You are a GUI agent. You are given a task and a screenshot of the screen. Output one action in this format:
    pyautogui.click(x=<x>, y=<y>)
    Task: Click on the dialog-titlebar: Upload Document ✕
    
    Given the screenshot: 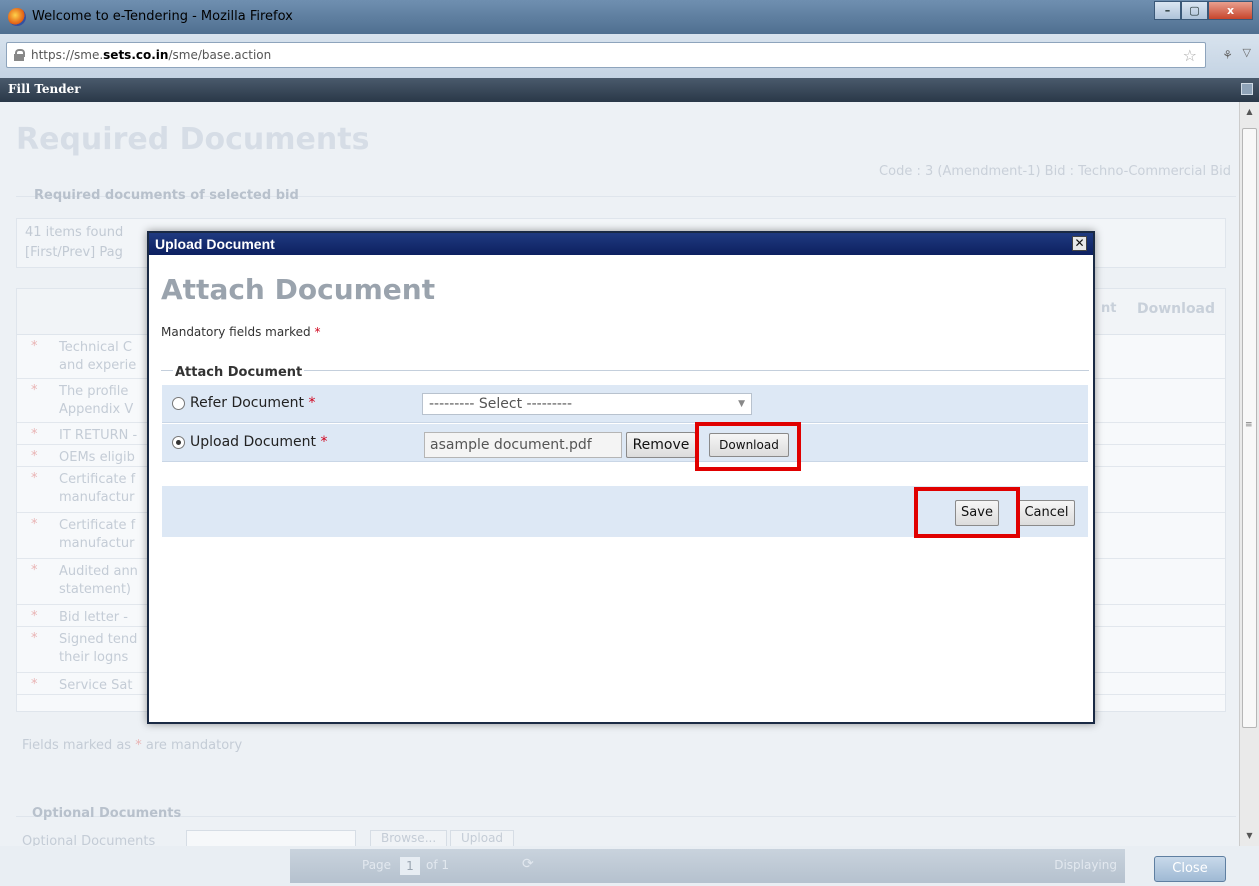 What is the action you would take?
    pyautogui.click(x=621, y=244)
    